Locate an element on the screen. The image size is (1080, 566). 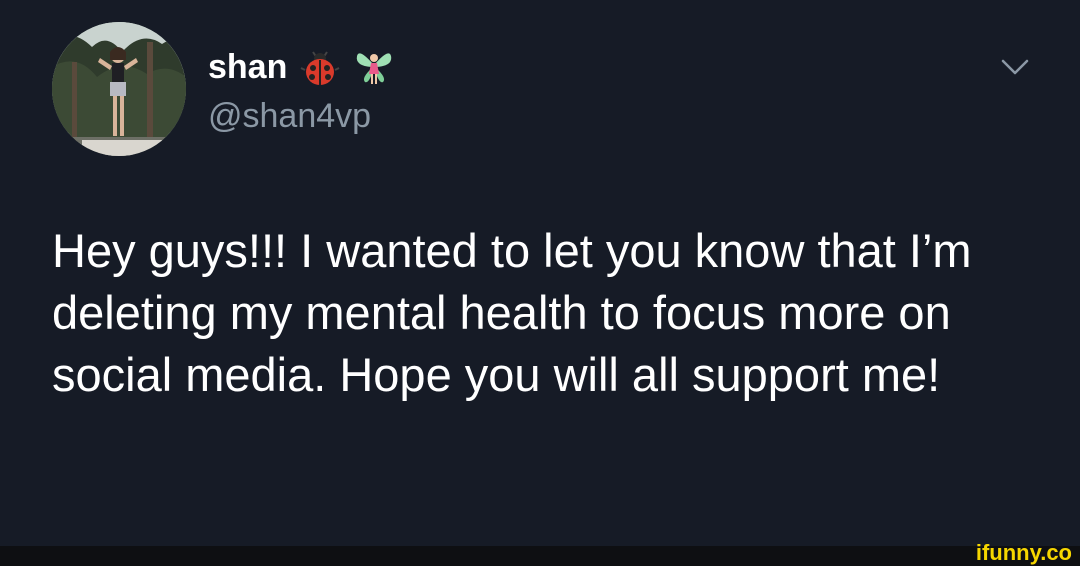
watermark-logo: ifunny.co is located at coordinates (1023, 552).